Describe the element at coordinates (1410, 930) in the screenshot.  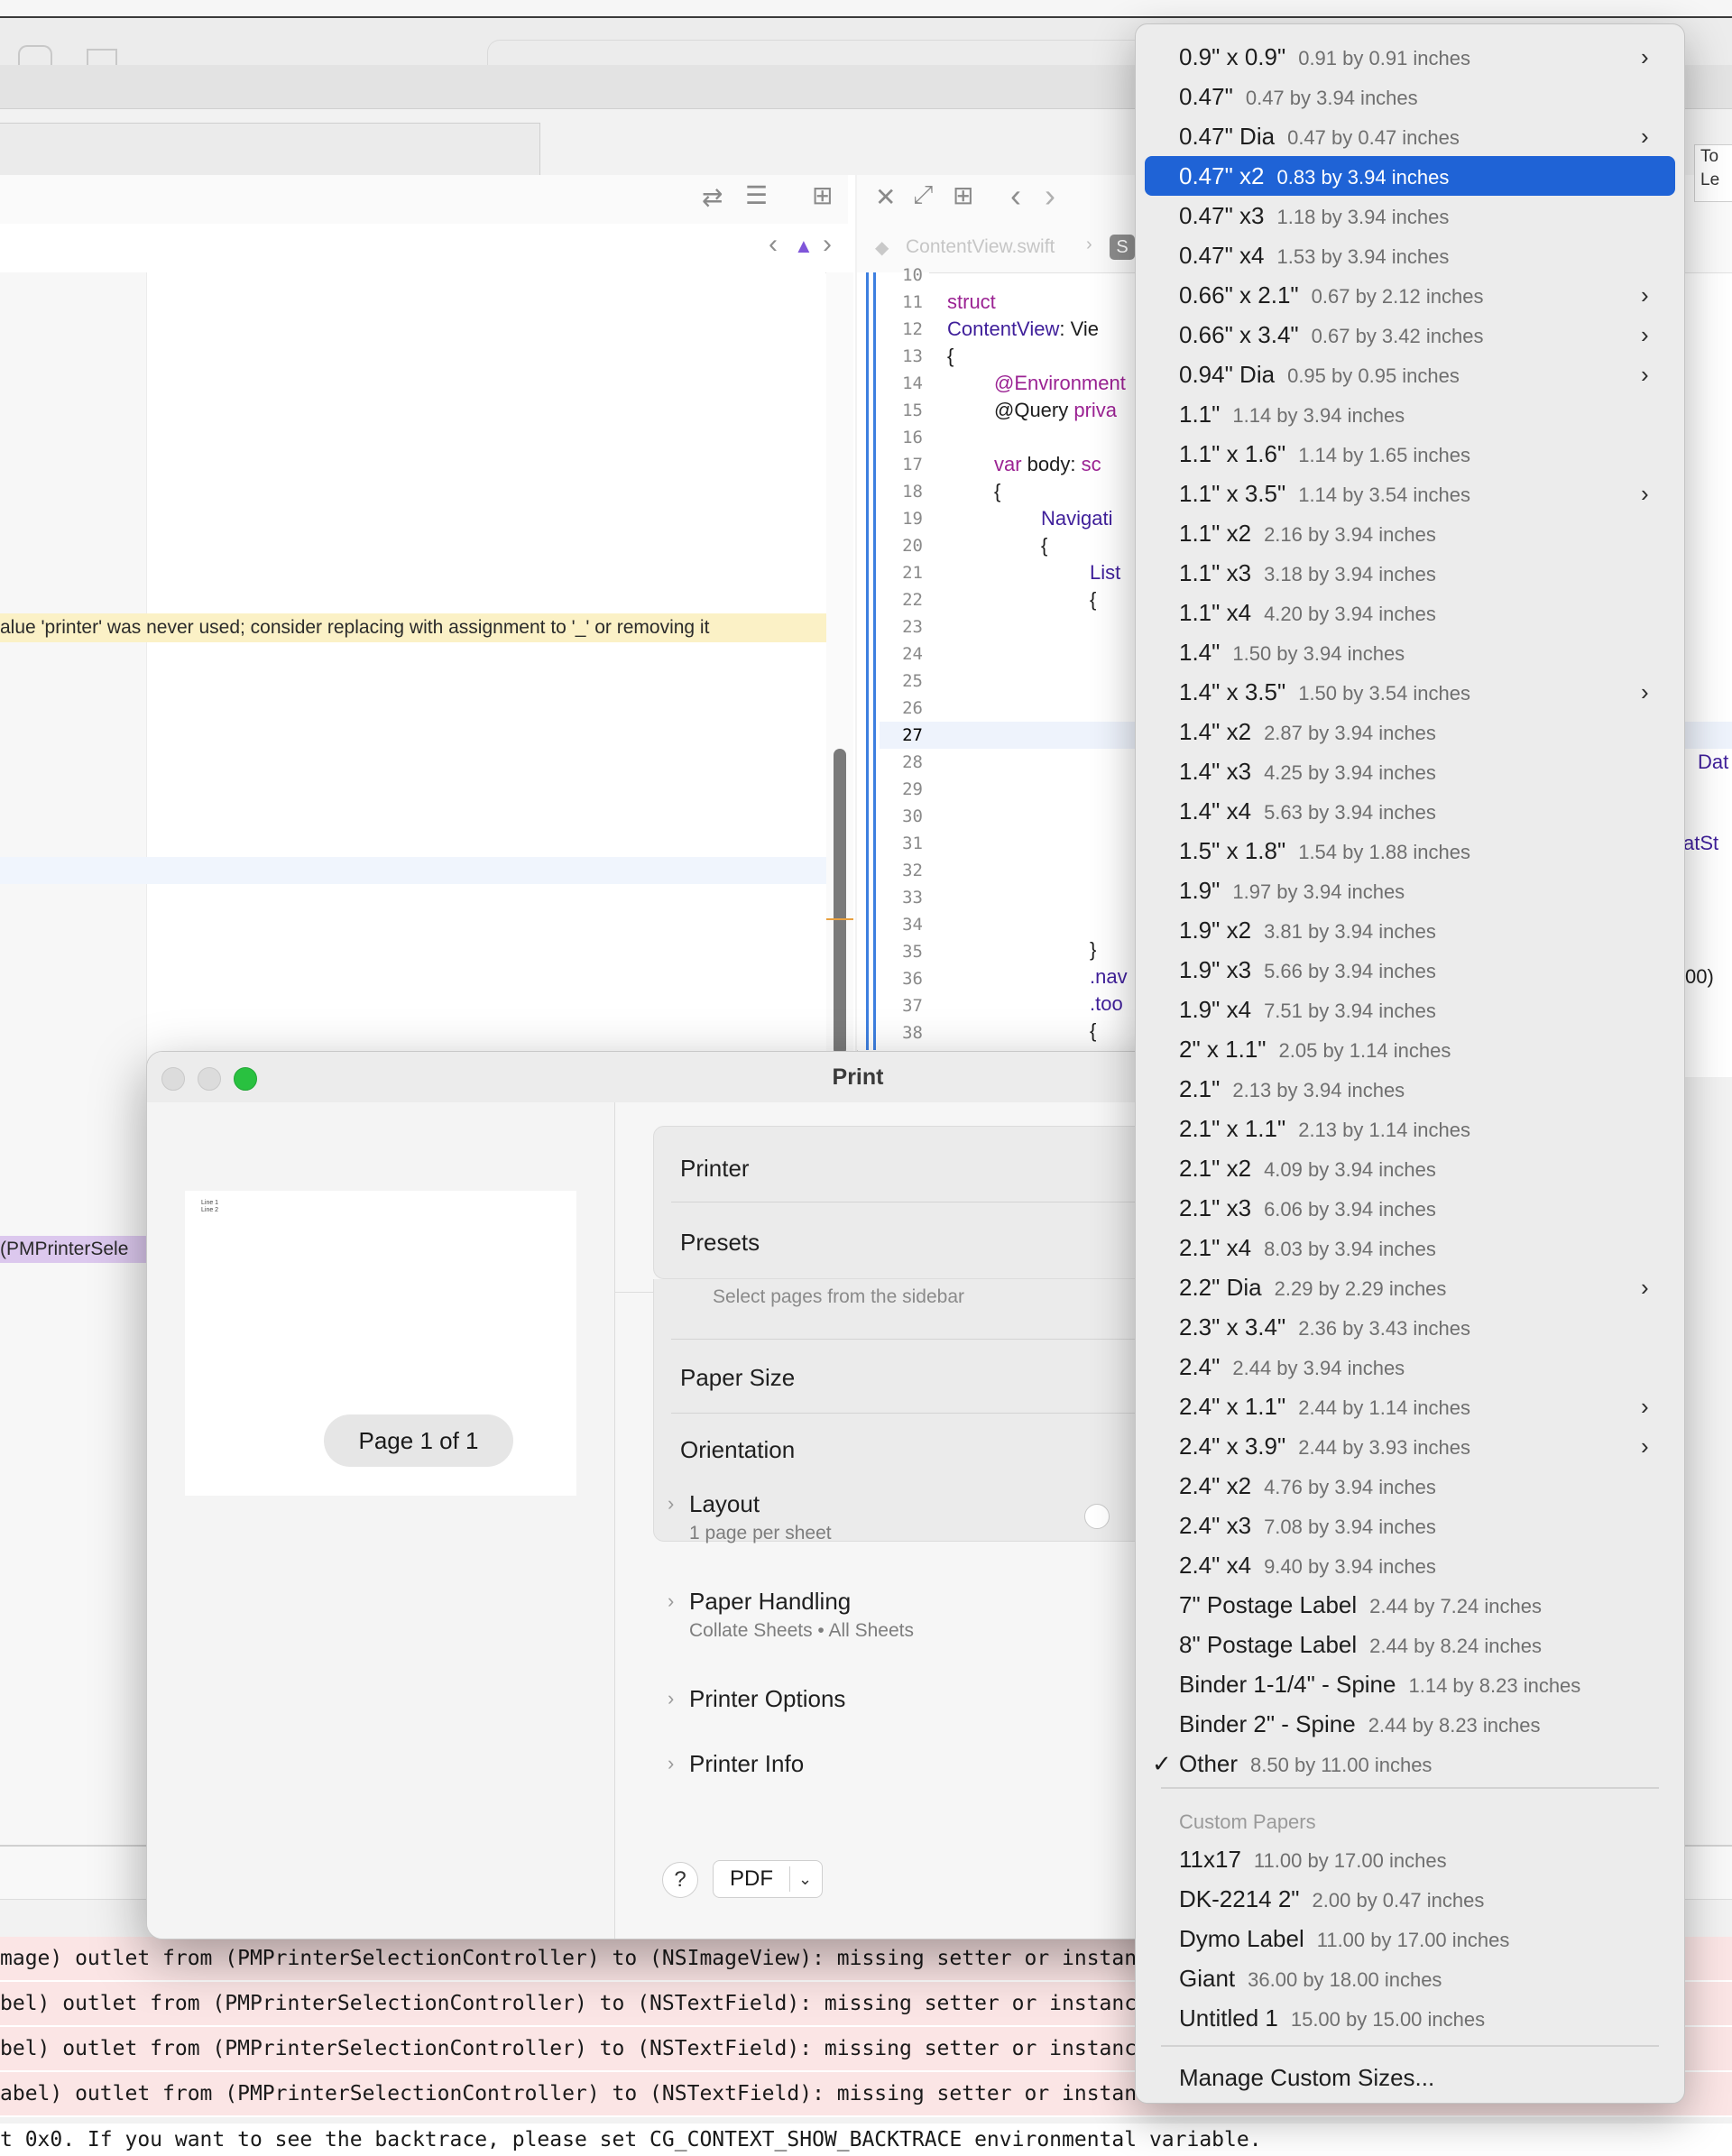
I see `paper-size-item: 1.9" x2 3.81 by 3.94 inches` at that location.